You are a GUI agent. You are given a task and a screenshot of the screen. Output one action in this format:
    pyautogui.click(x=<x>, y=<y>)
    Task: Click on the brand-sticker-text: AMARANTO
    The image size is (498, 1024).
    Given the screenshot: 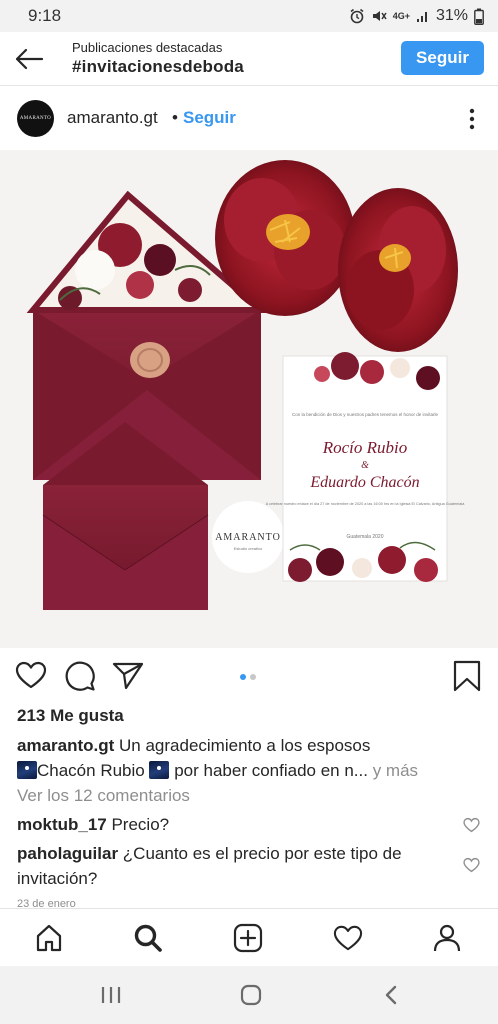 What is the action you would take?
    pyautogui.click(x=248, y=537)
    